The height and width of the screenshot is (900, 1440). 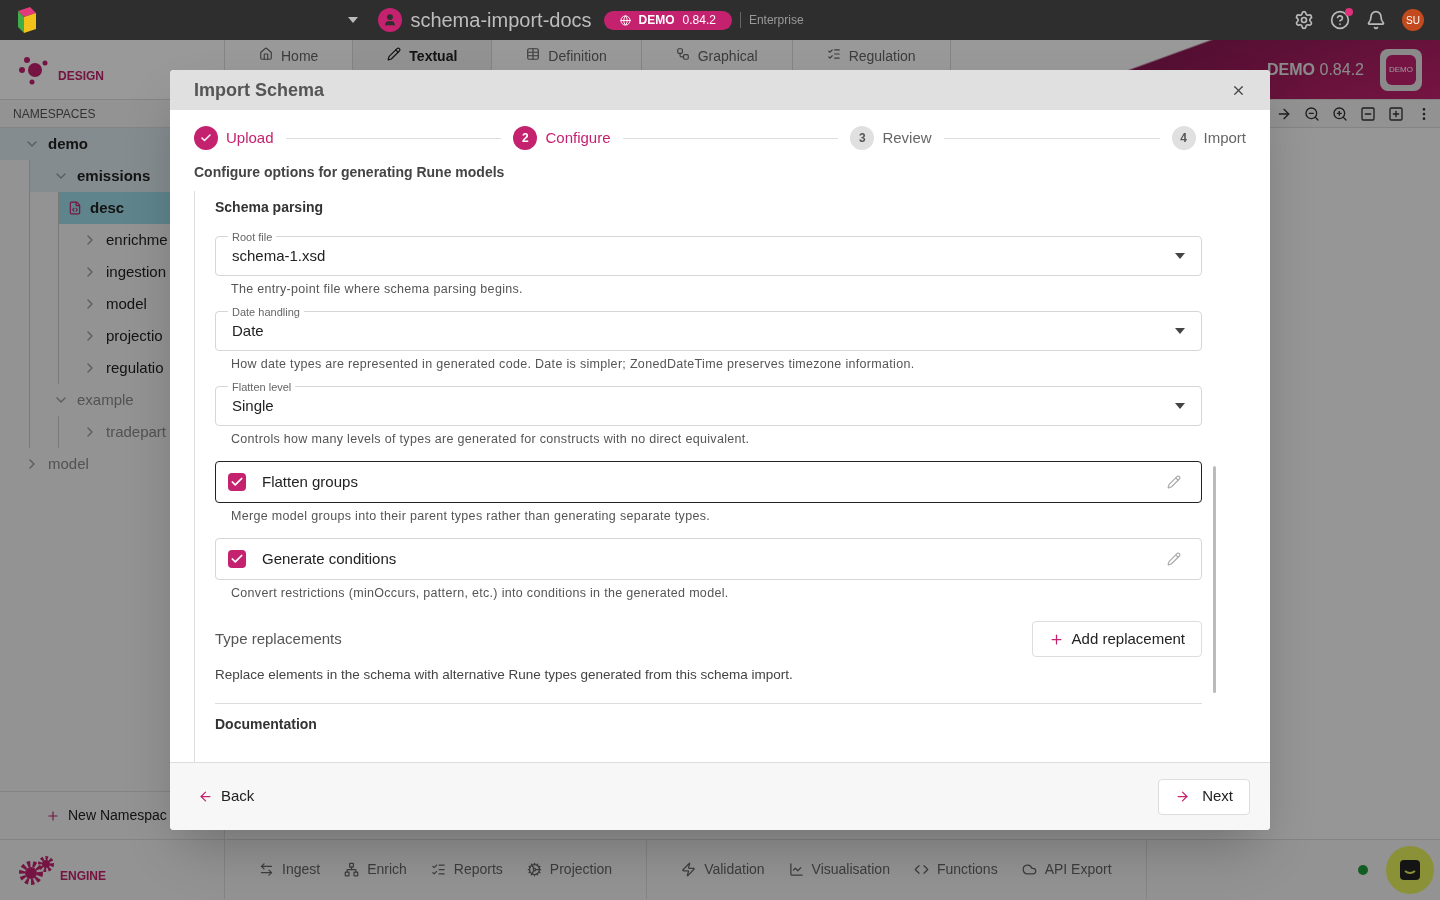 I want to click on help-text: The entry-point file where schema parsing begins., so click(x=377, y=289).